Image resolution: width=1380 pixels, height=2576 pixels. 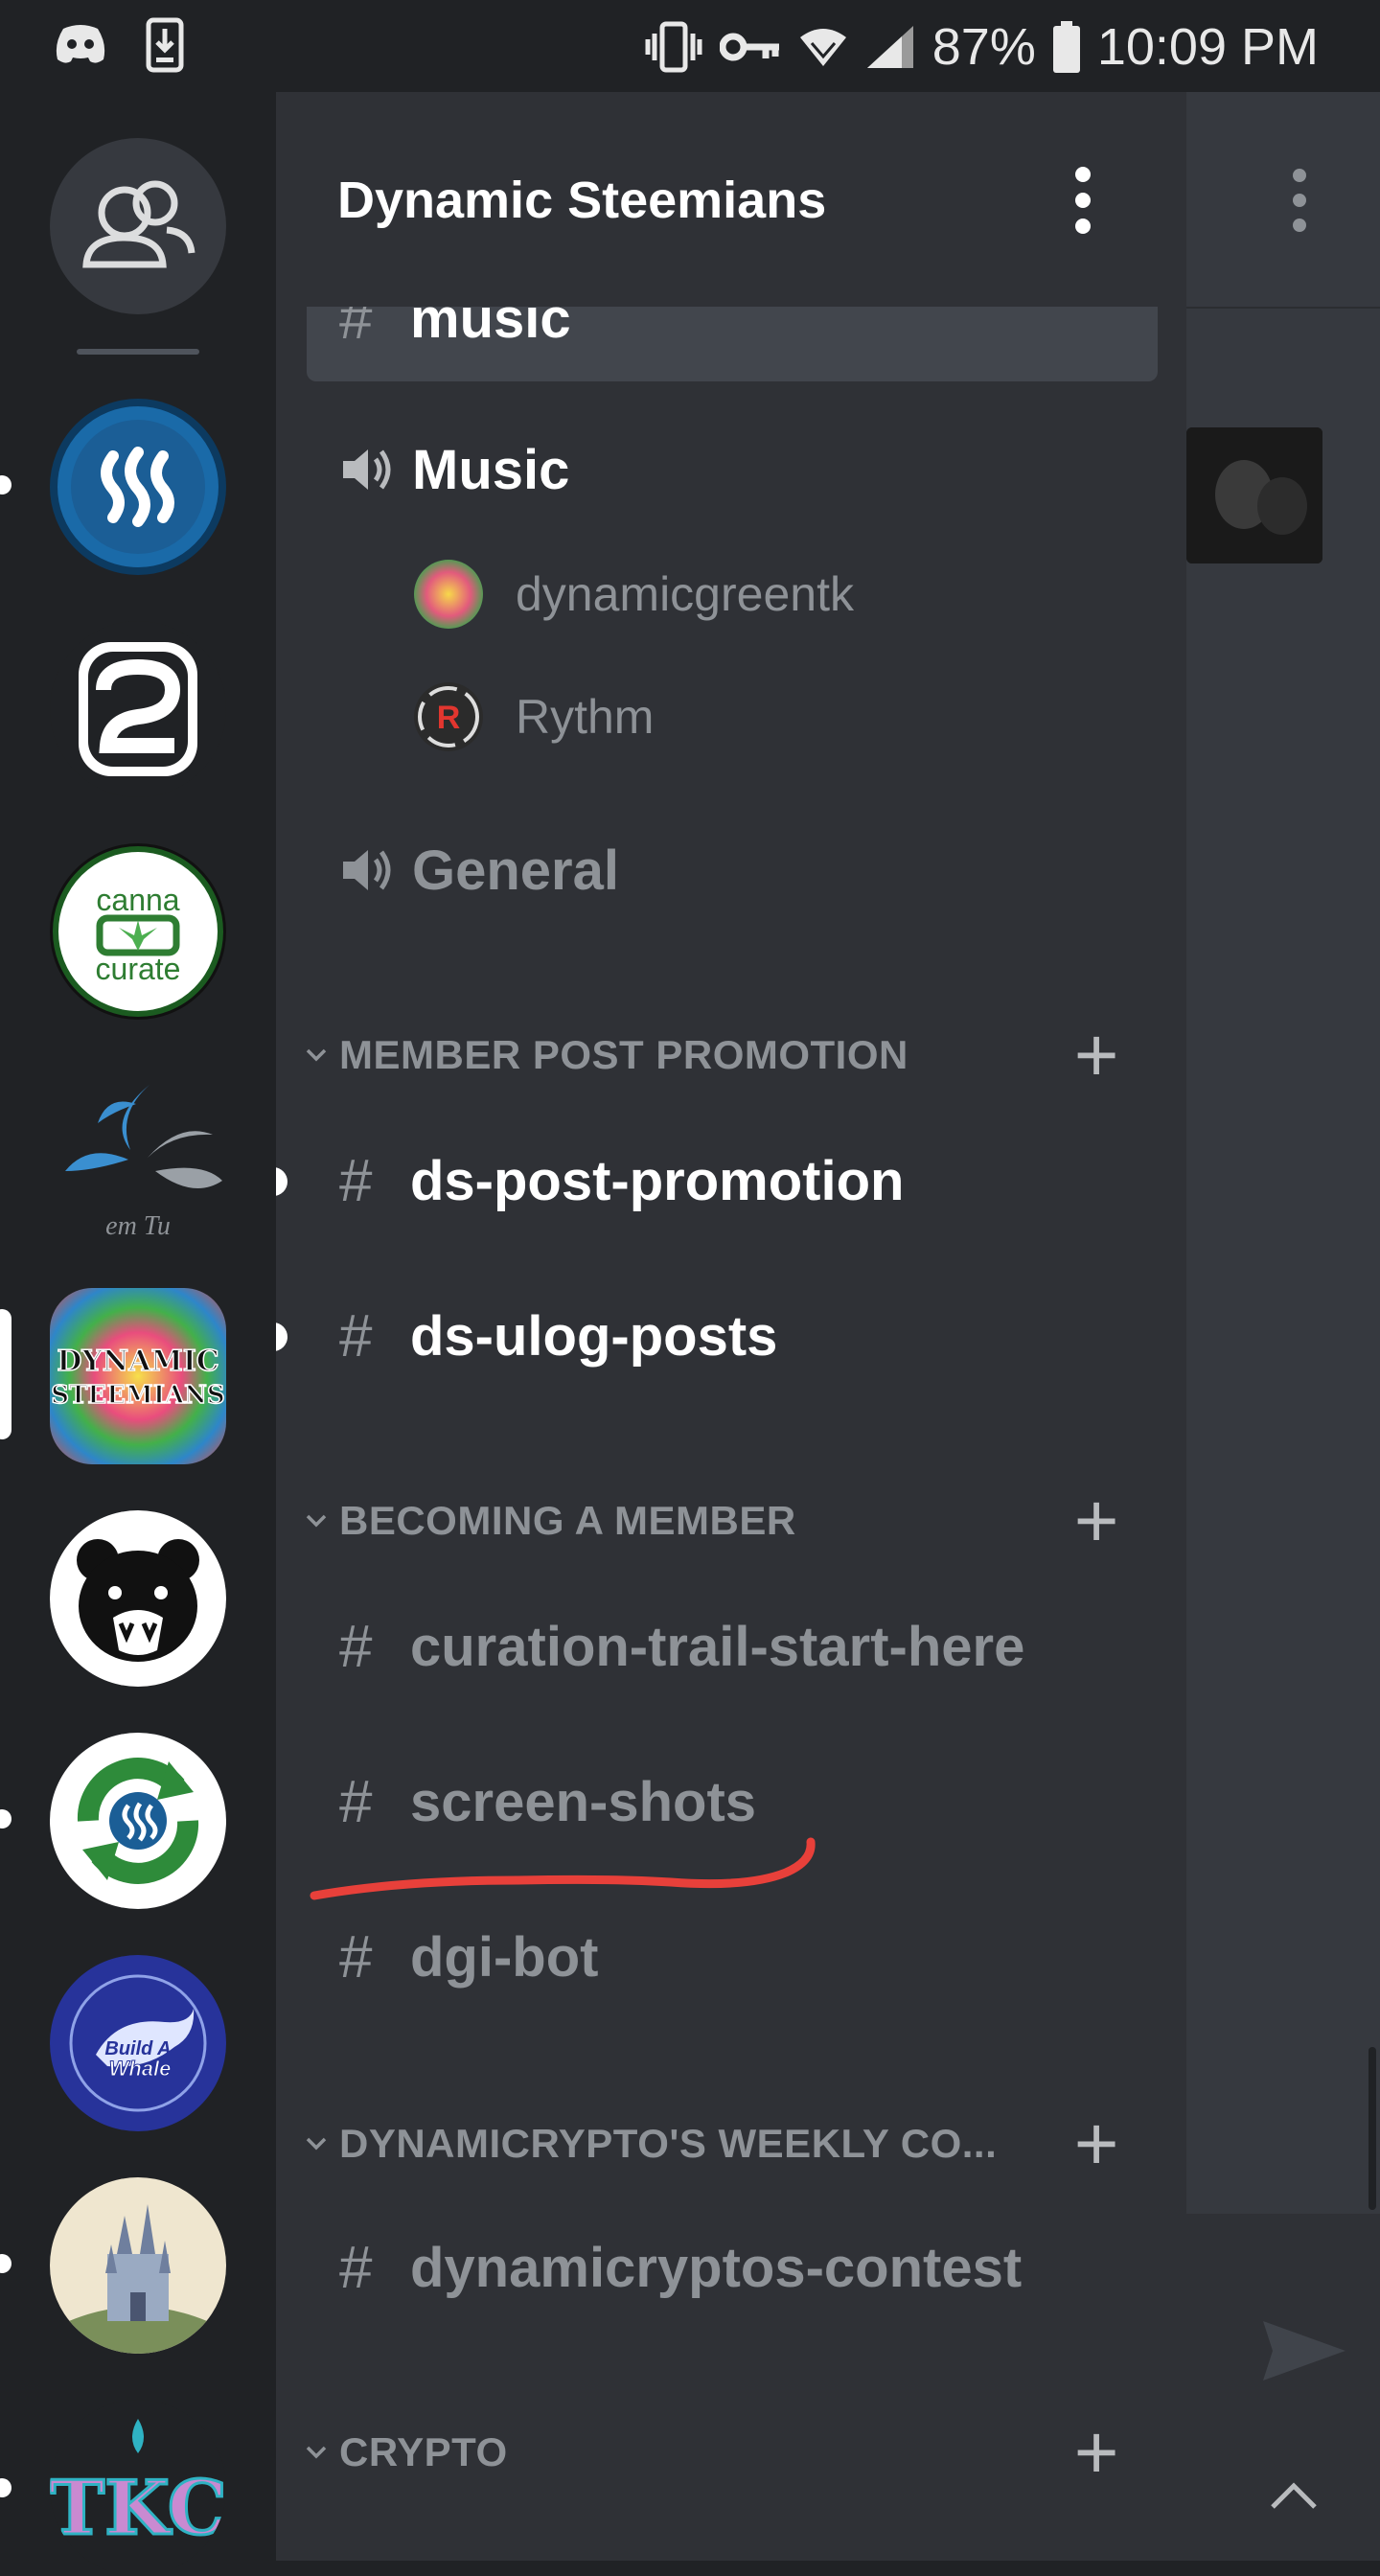 I want to click on svg-text: canna, so click(x=137, y=900).